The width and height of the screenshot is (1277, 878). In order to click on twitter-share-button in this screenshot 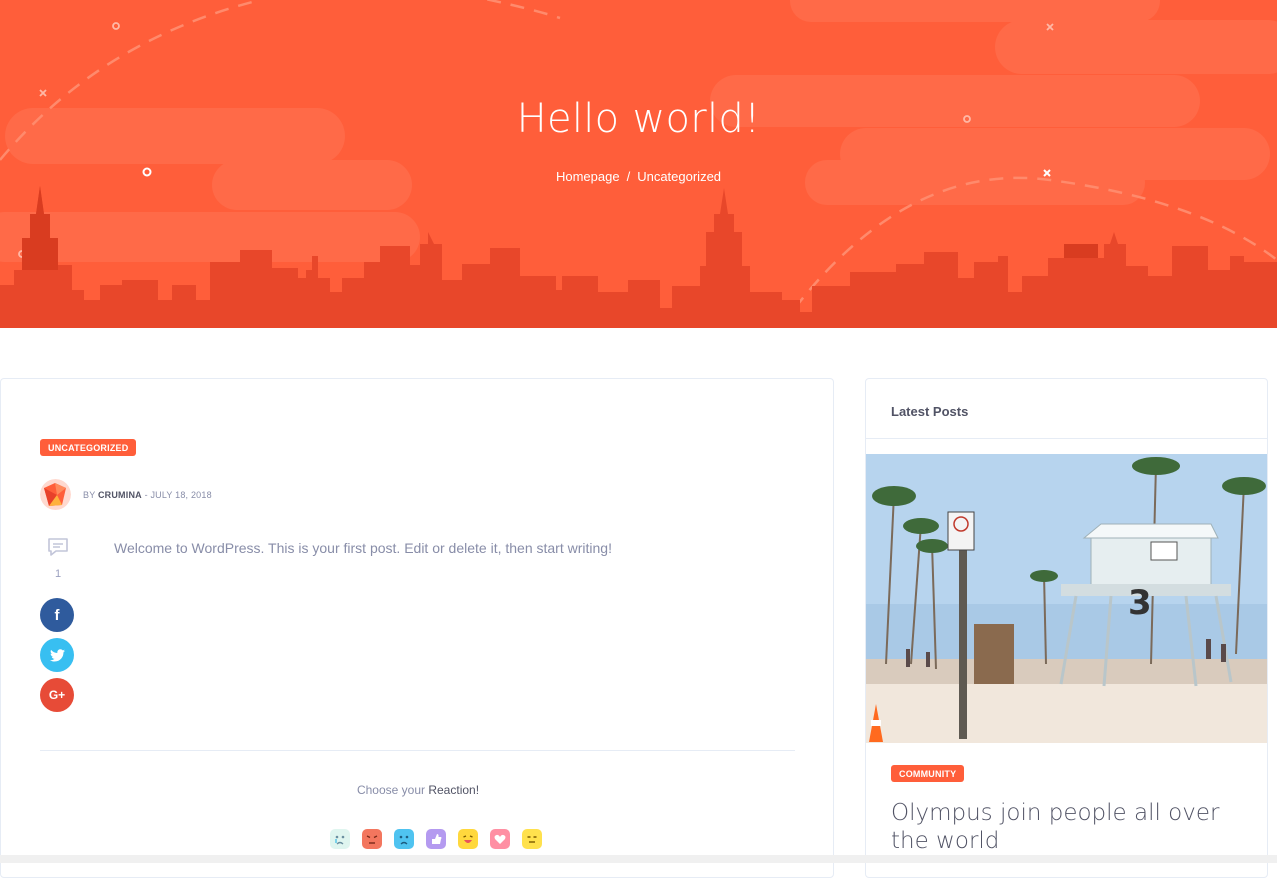, I will do `click(57, 655)`.